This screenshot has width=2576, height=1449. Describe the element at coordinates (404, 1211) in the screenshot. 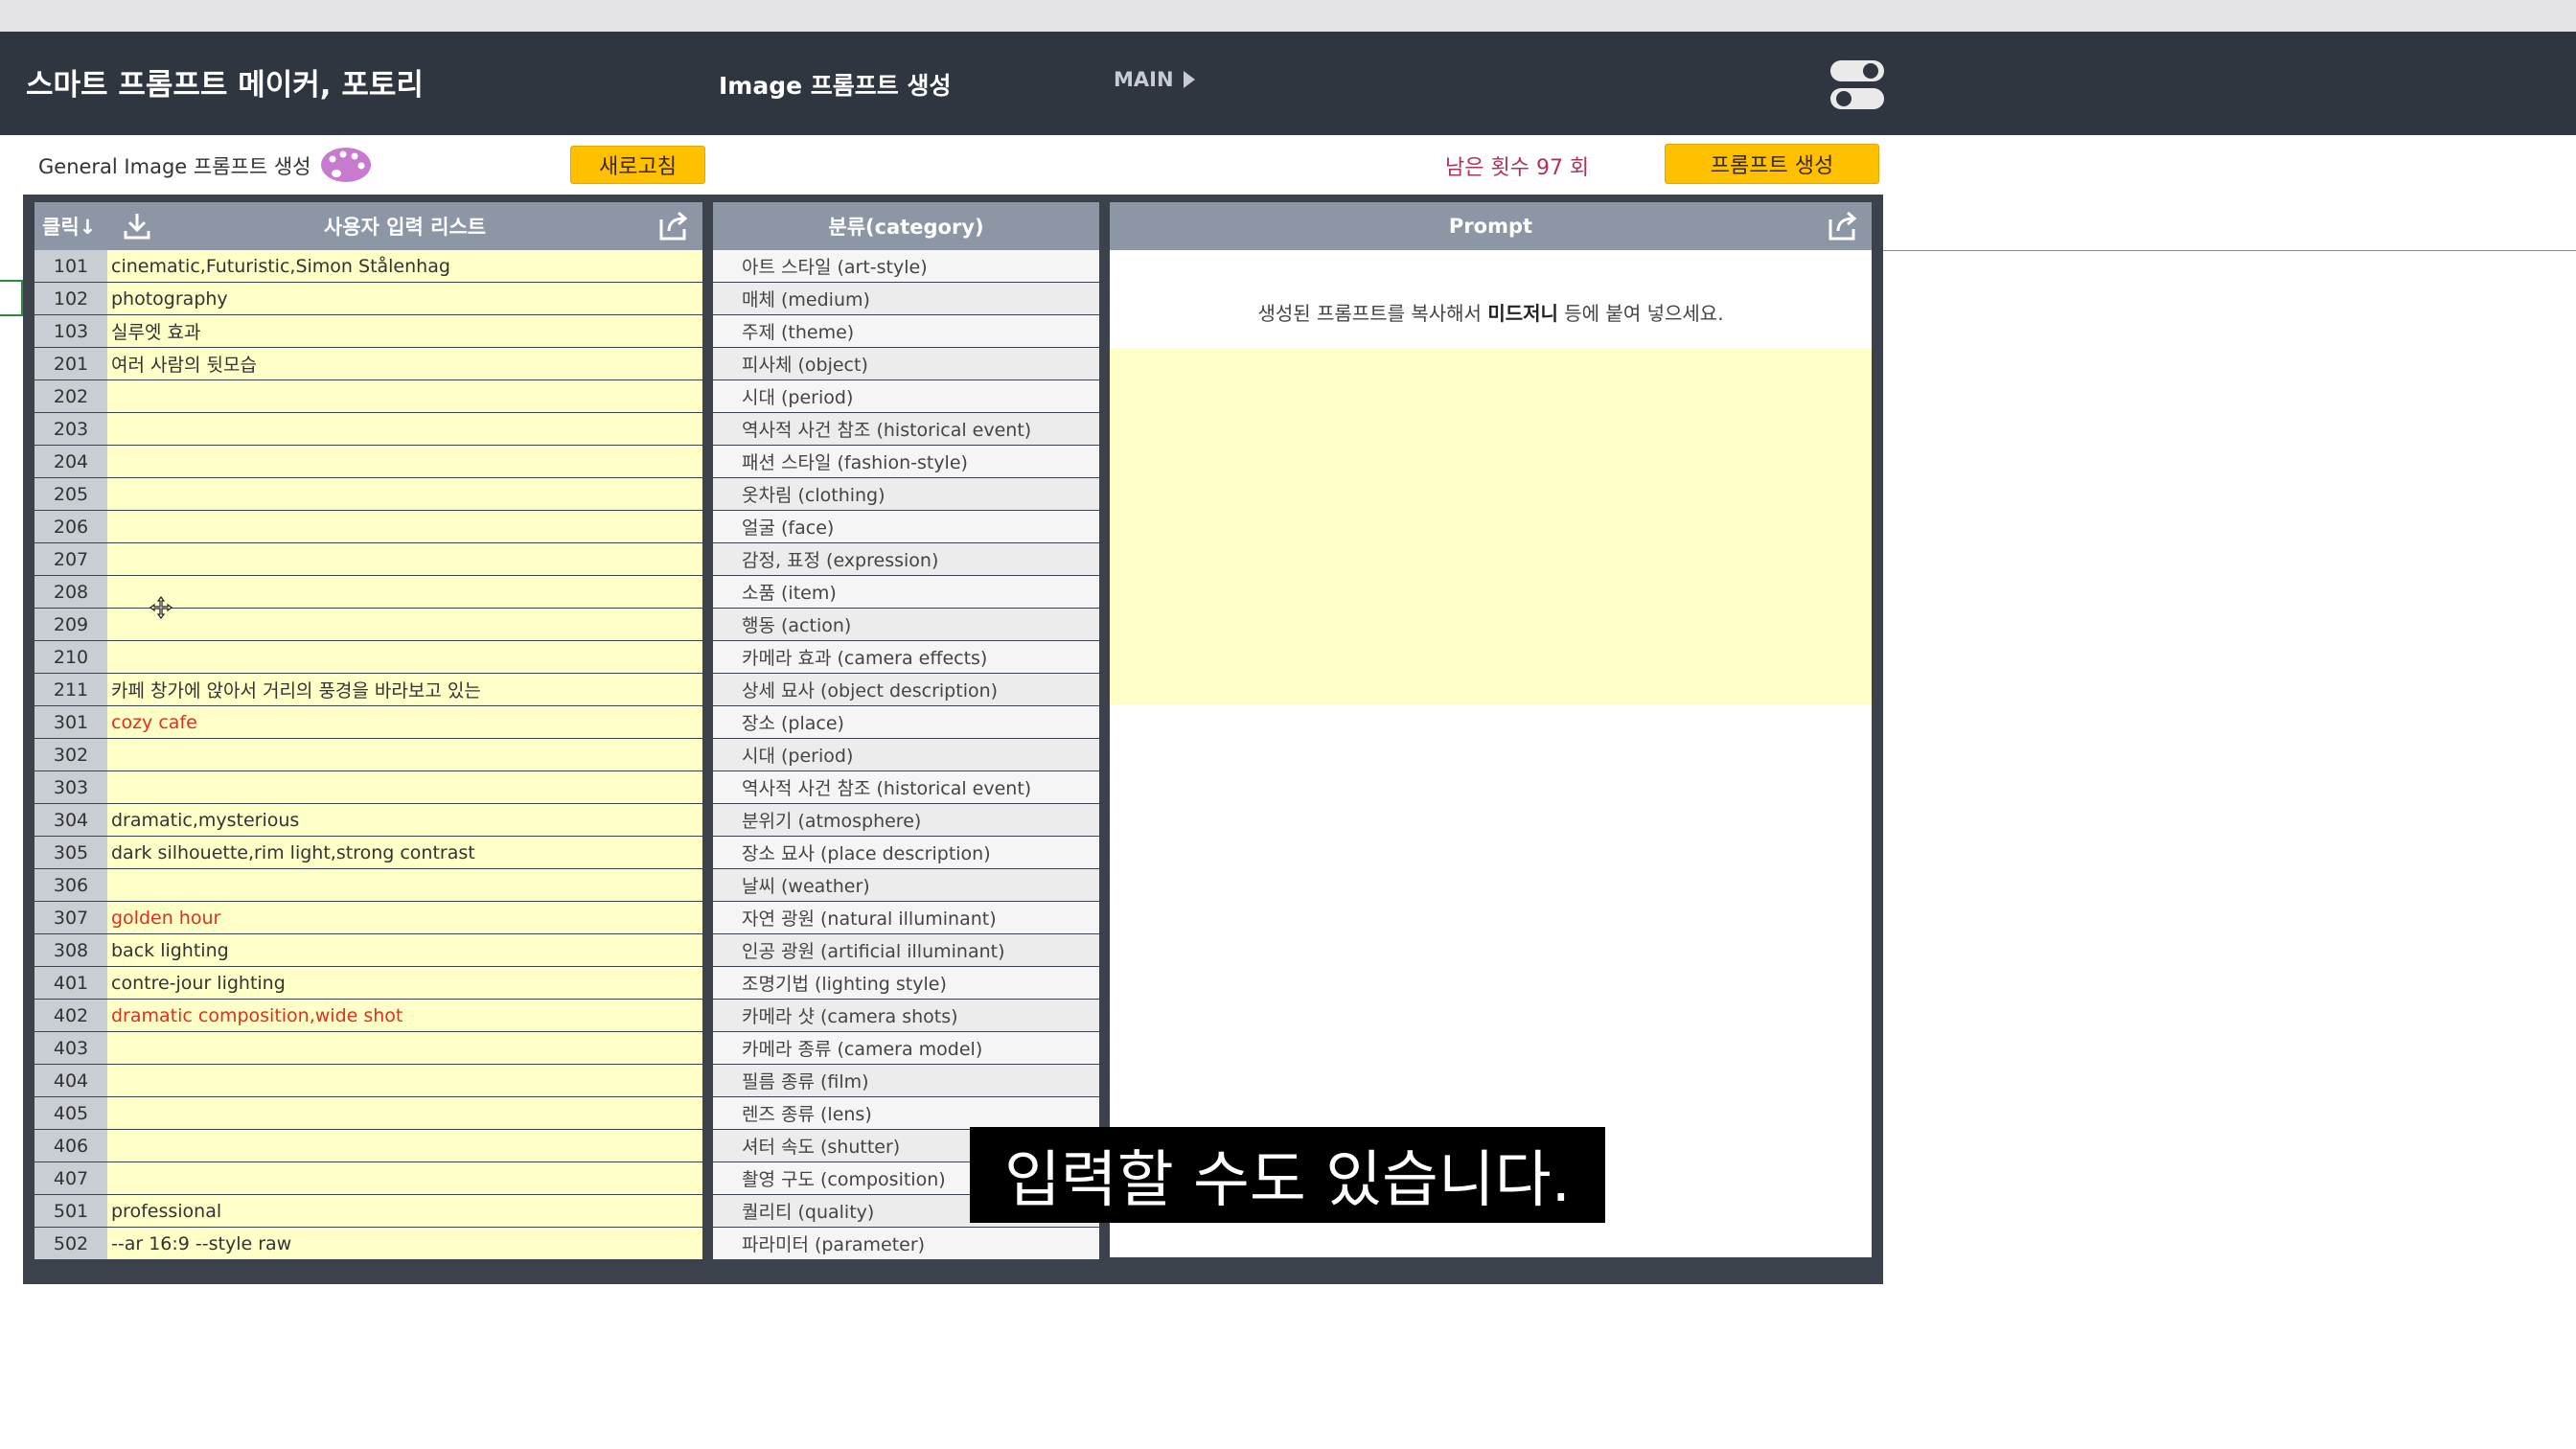

I see `input-cell: professional` at that location.